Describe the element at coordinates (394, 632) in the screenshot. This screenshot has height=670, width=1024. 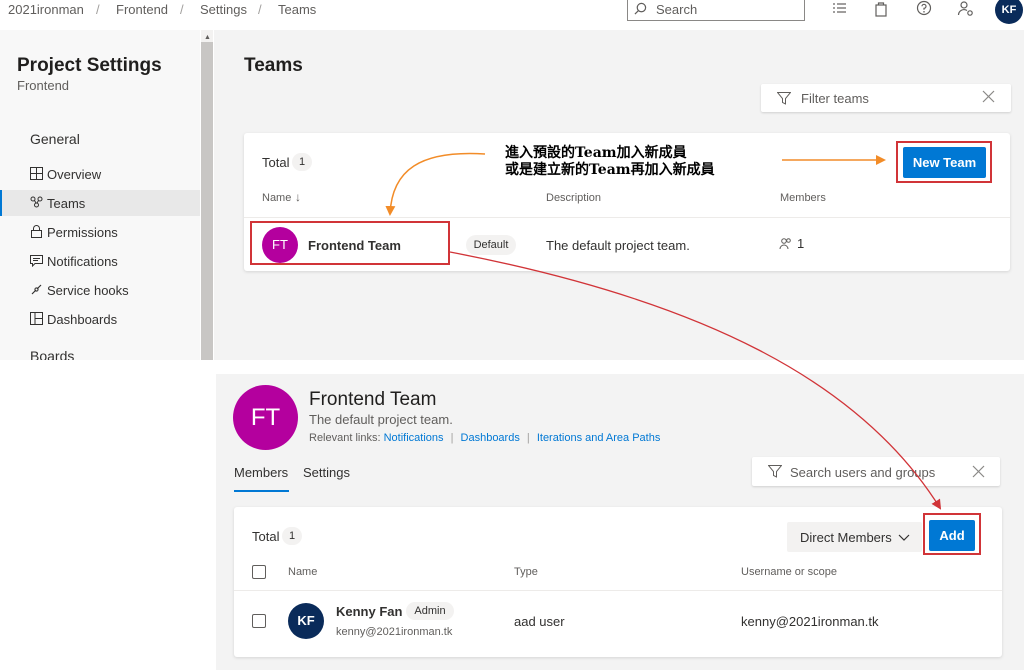
I see `member-email: kenny@2021ironman.tk` at that location.